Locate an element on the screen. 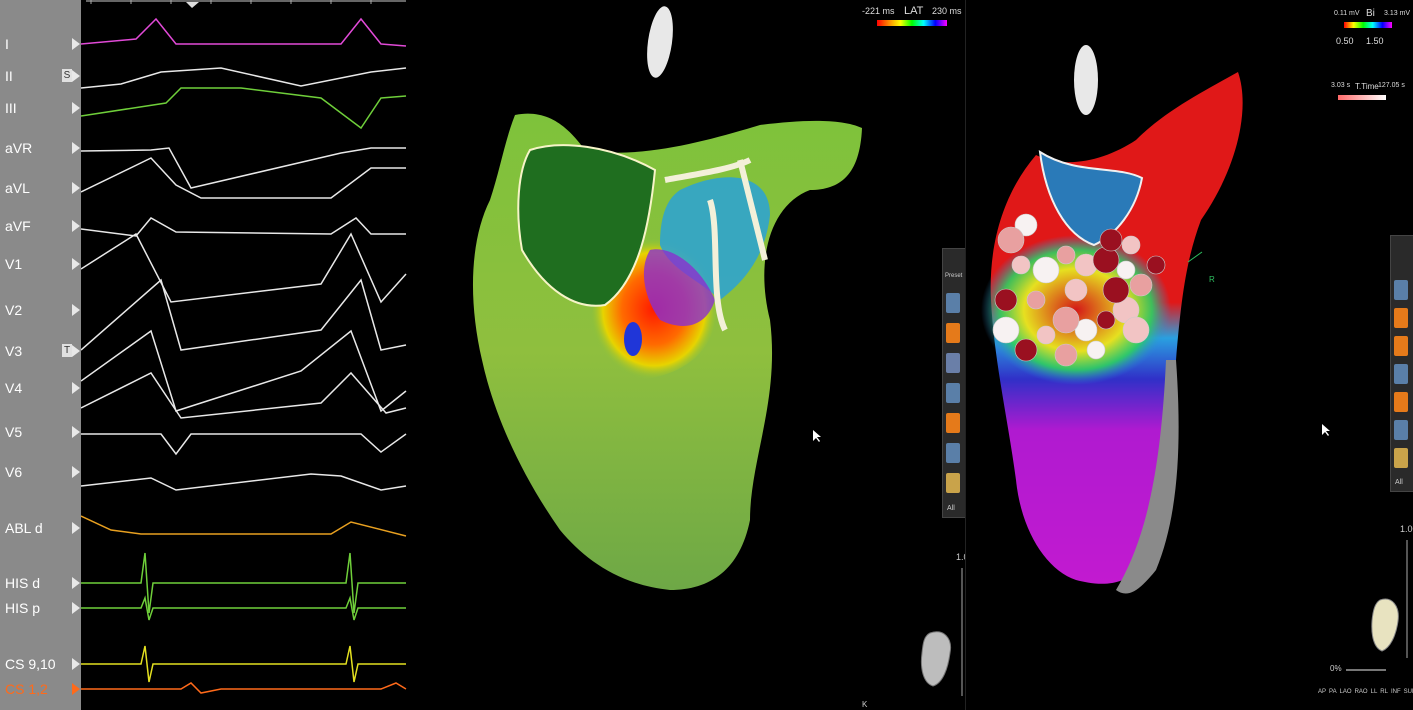 The width and height of the screenshot is (1413, 710). lead-label: aVR is located at coordinates (18, 148).